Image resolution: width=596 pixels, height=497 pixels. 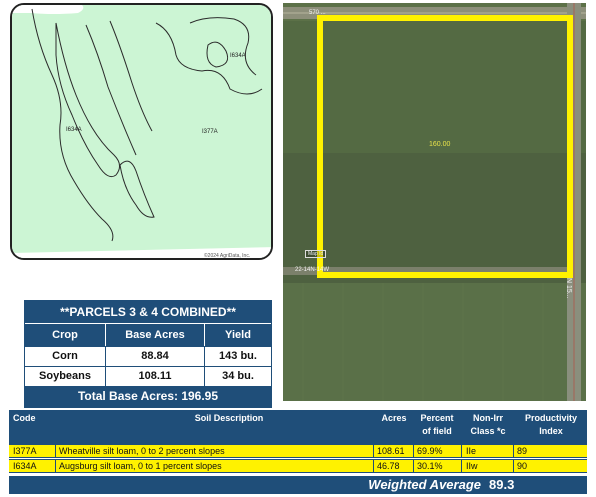 What do you see at coordinates (238, 335) in the screenshot?
I see `header-yield: Yield` at bounding box center [238, 335].